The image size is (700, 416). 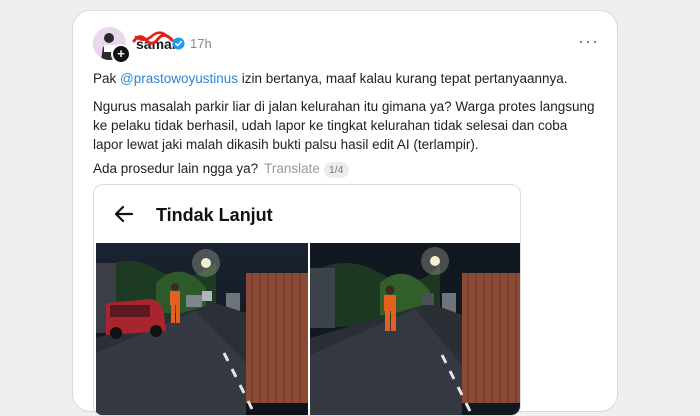 I want to click on street-photo-left, so click(x=202, y=329).